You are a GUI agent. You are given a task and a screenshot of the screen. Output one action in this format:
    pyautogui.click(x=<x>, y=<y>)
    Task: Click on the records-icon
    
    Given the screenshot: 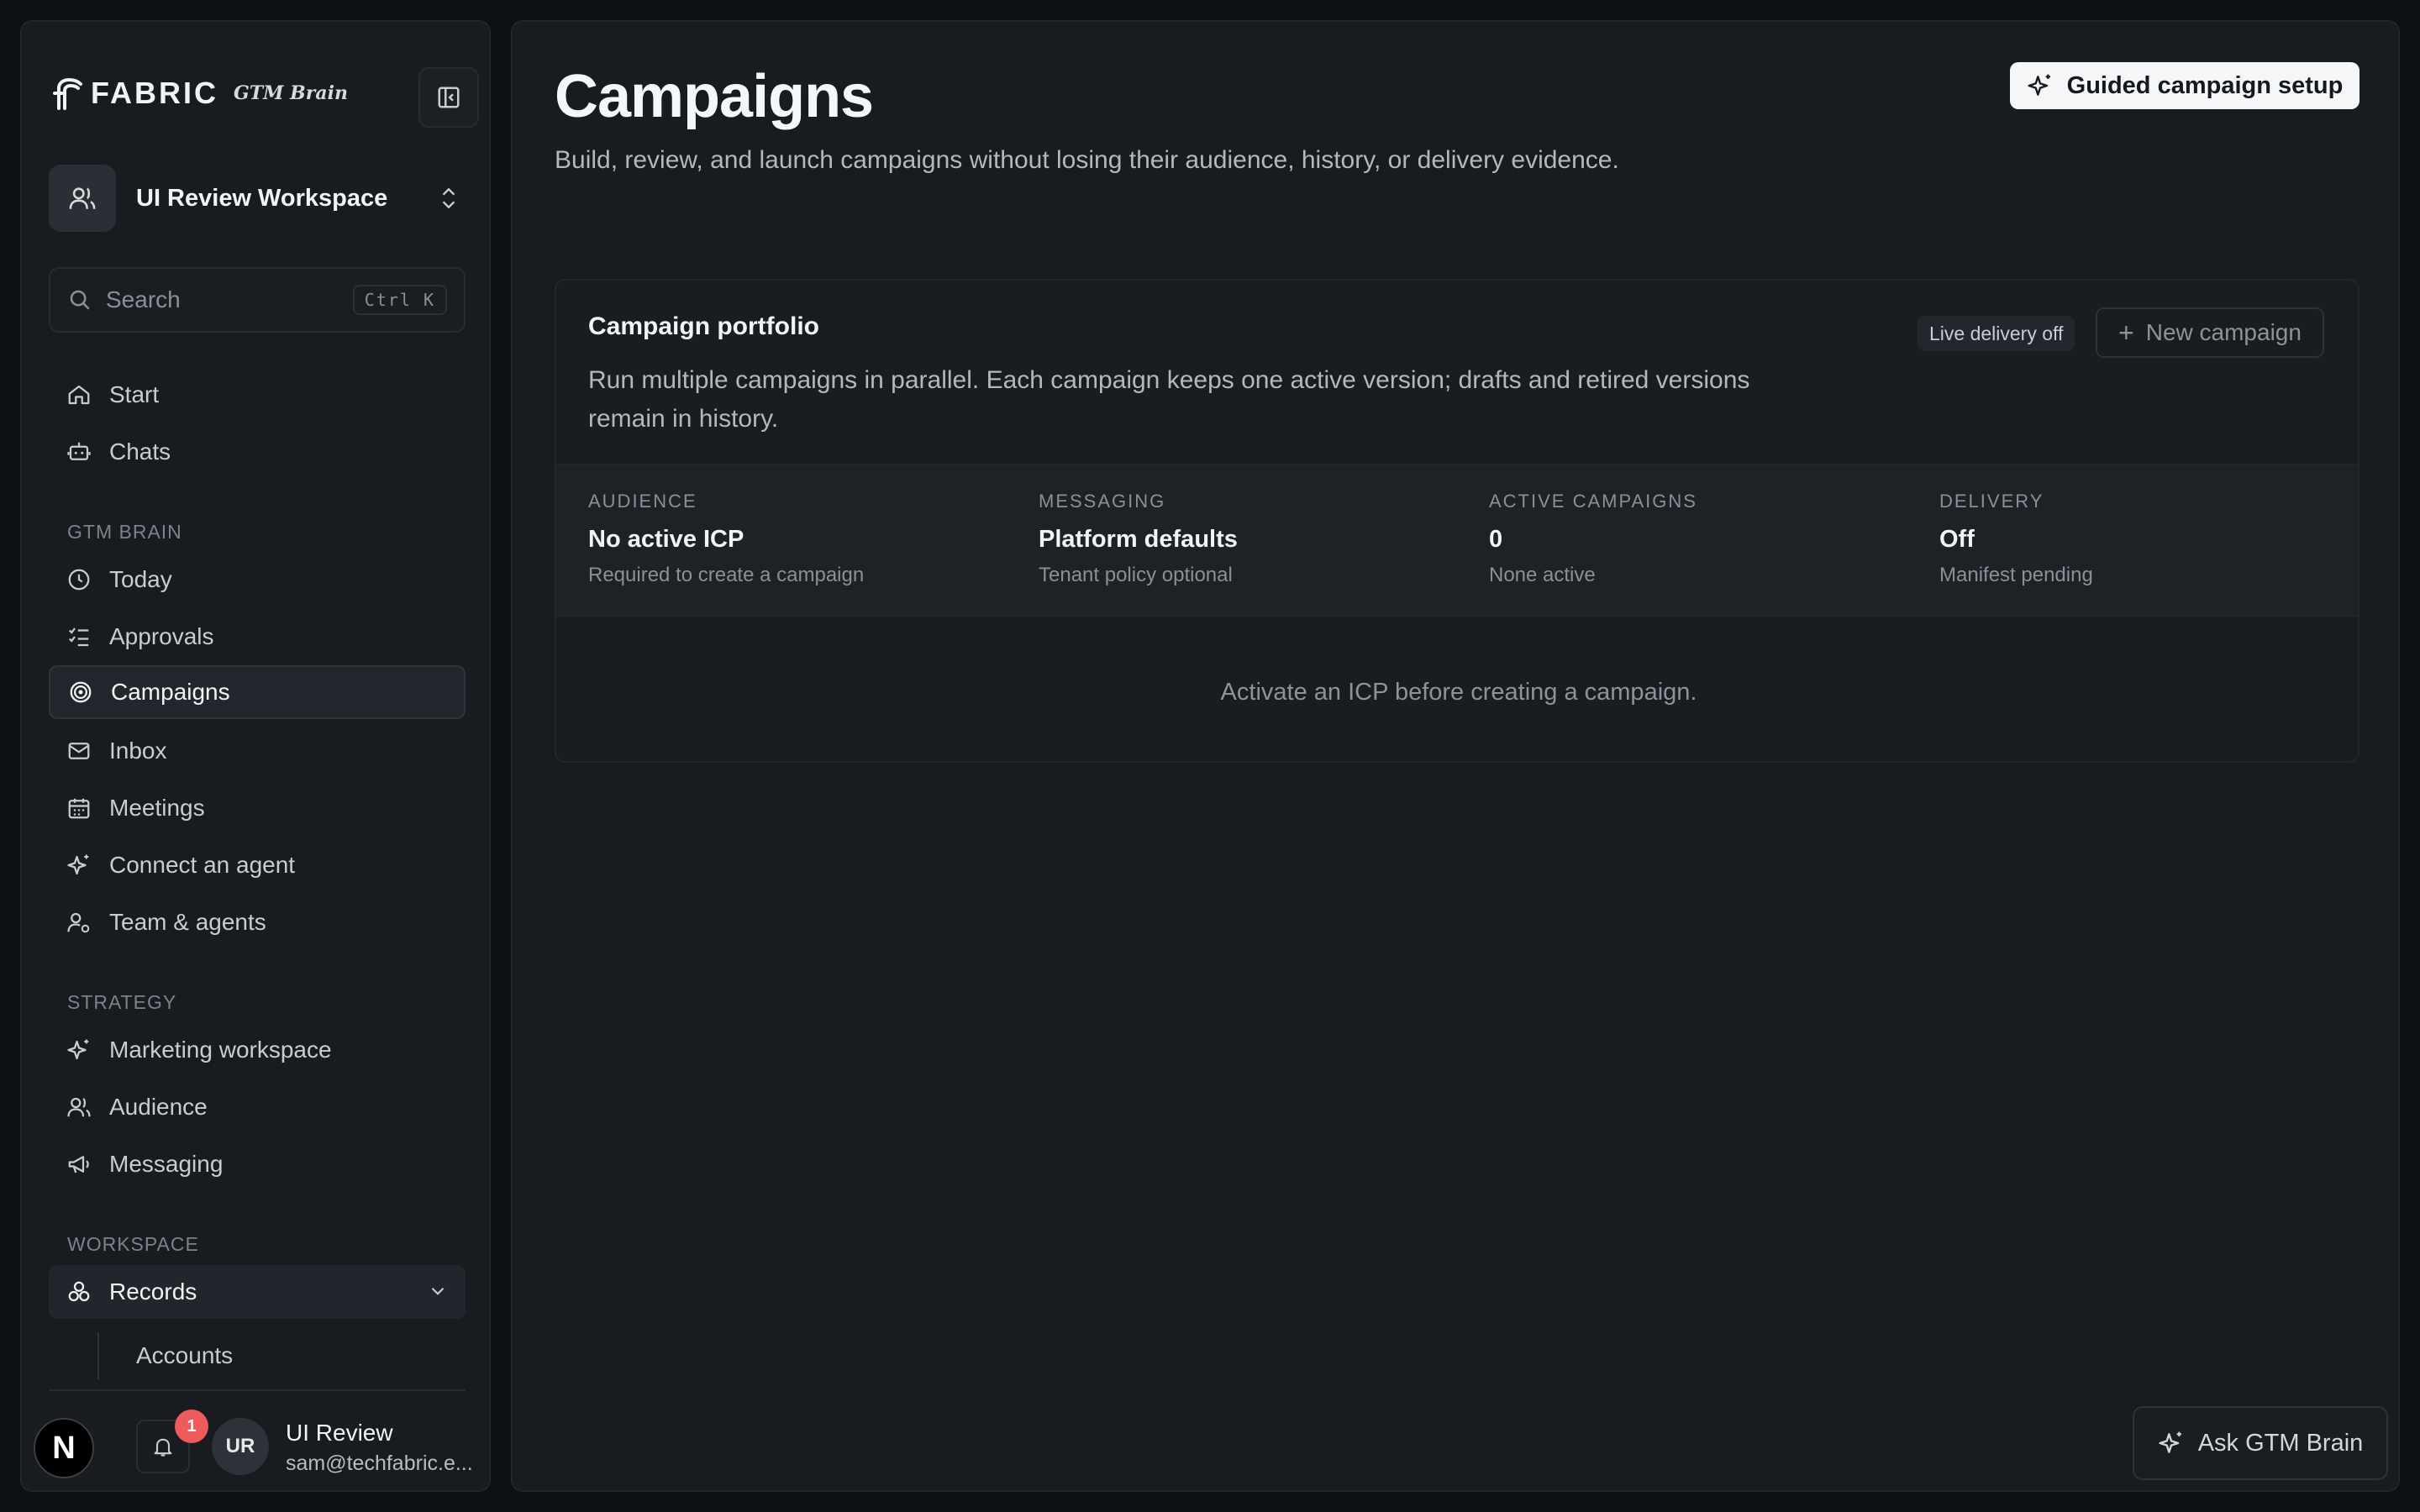 What is the action you would take?
    pyautogui.click(x=79, y=1291)
    